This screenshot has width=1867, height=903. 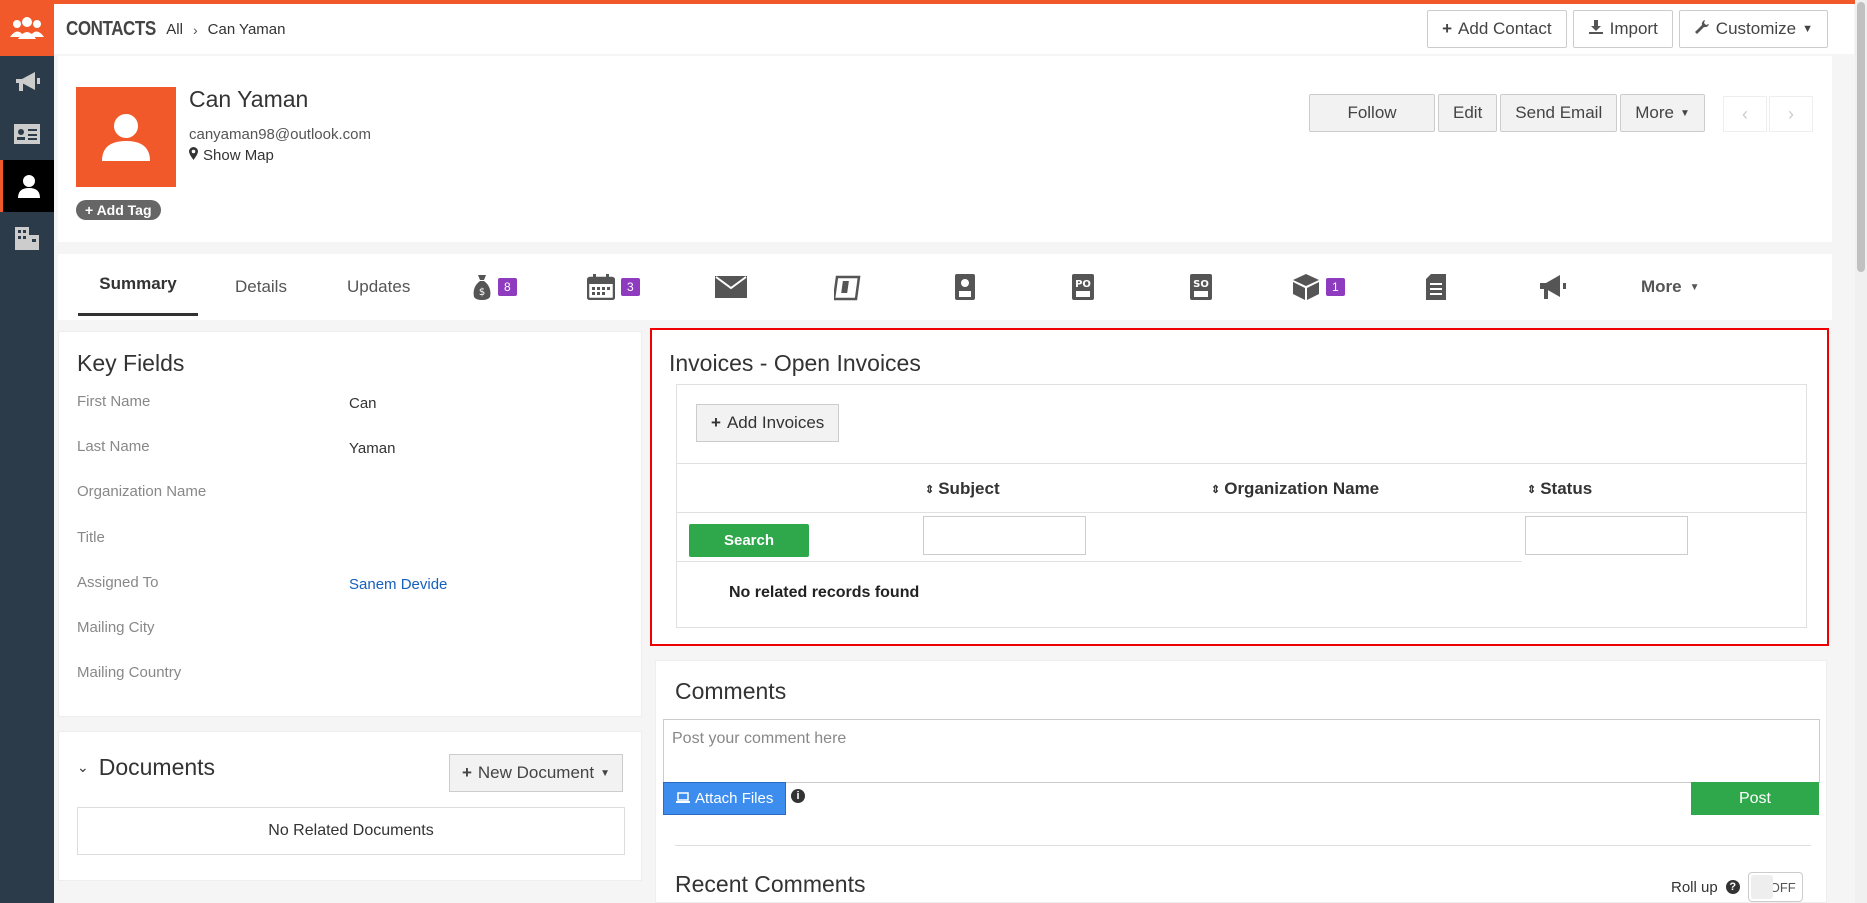 I want to click on breadcrumb: CONTACTS › All › Can Yaman, so click(x=175, y=29).